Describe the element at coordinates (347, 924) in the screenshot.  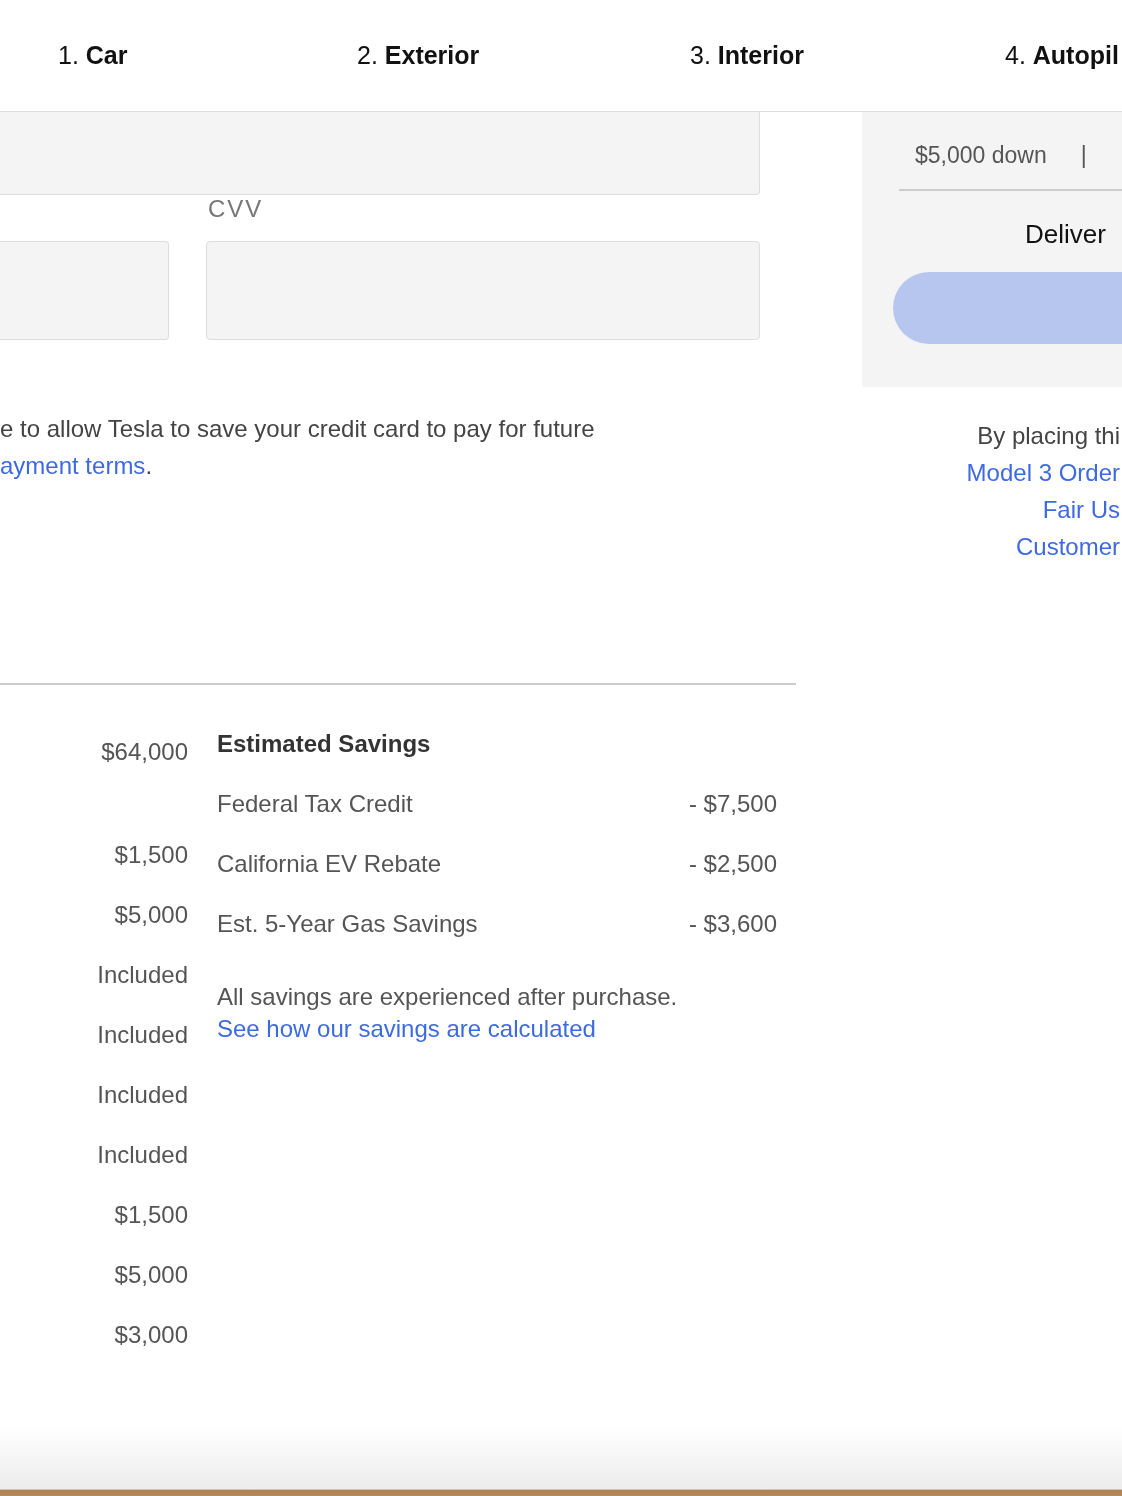
I see `savings-label: Est. 5-Year Gas Savings` at that location.